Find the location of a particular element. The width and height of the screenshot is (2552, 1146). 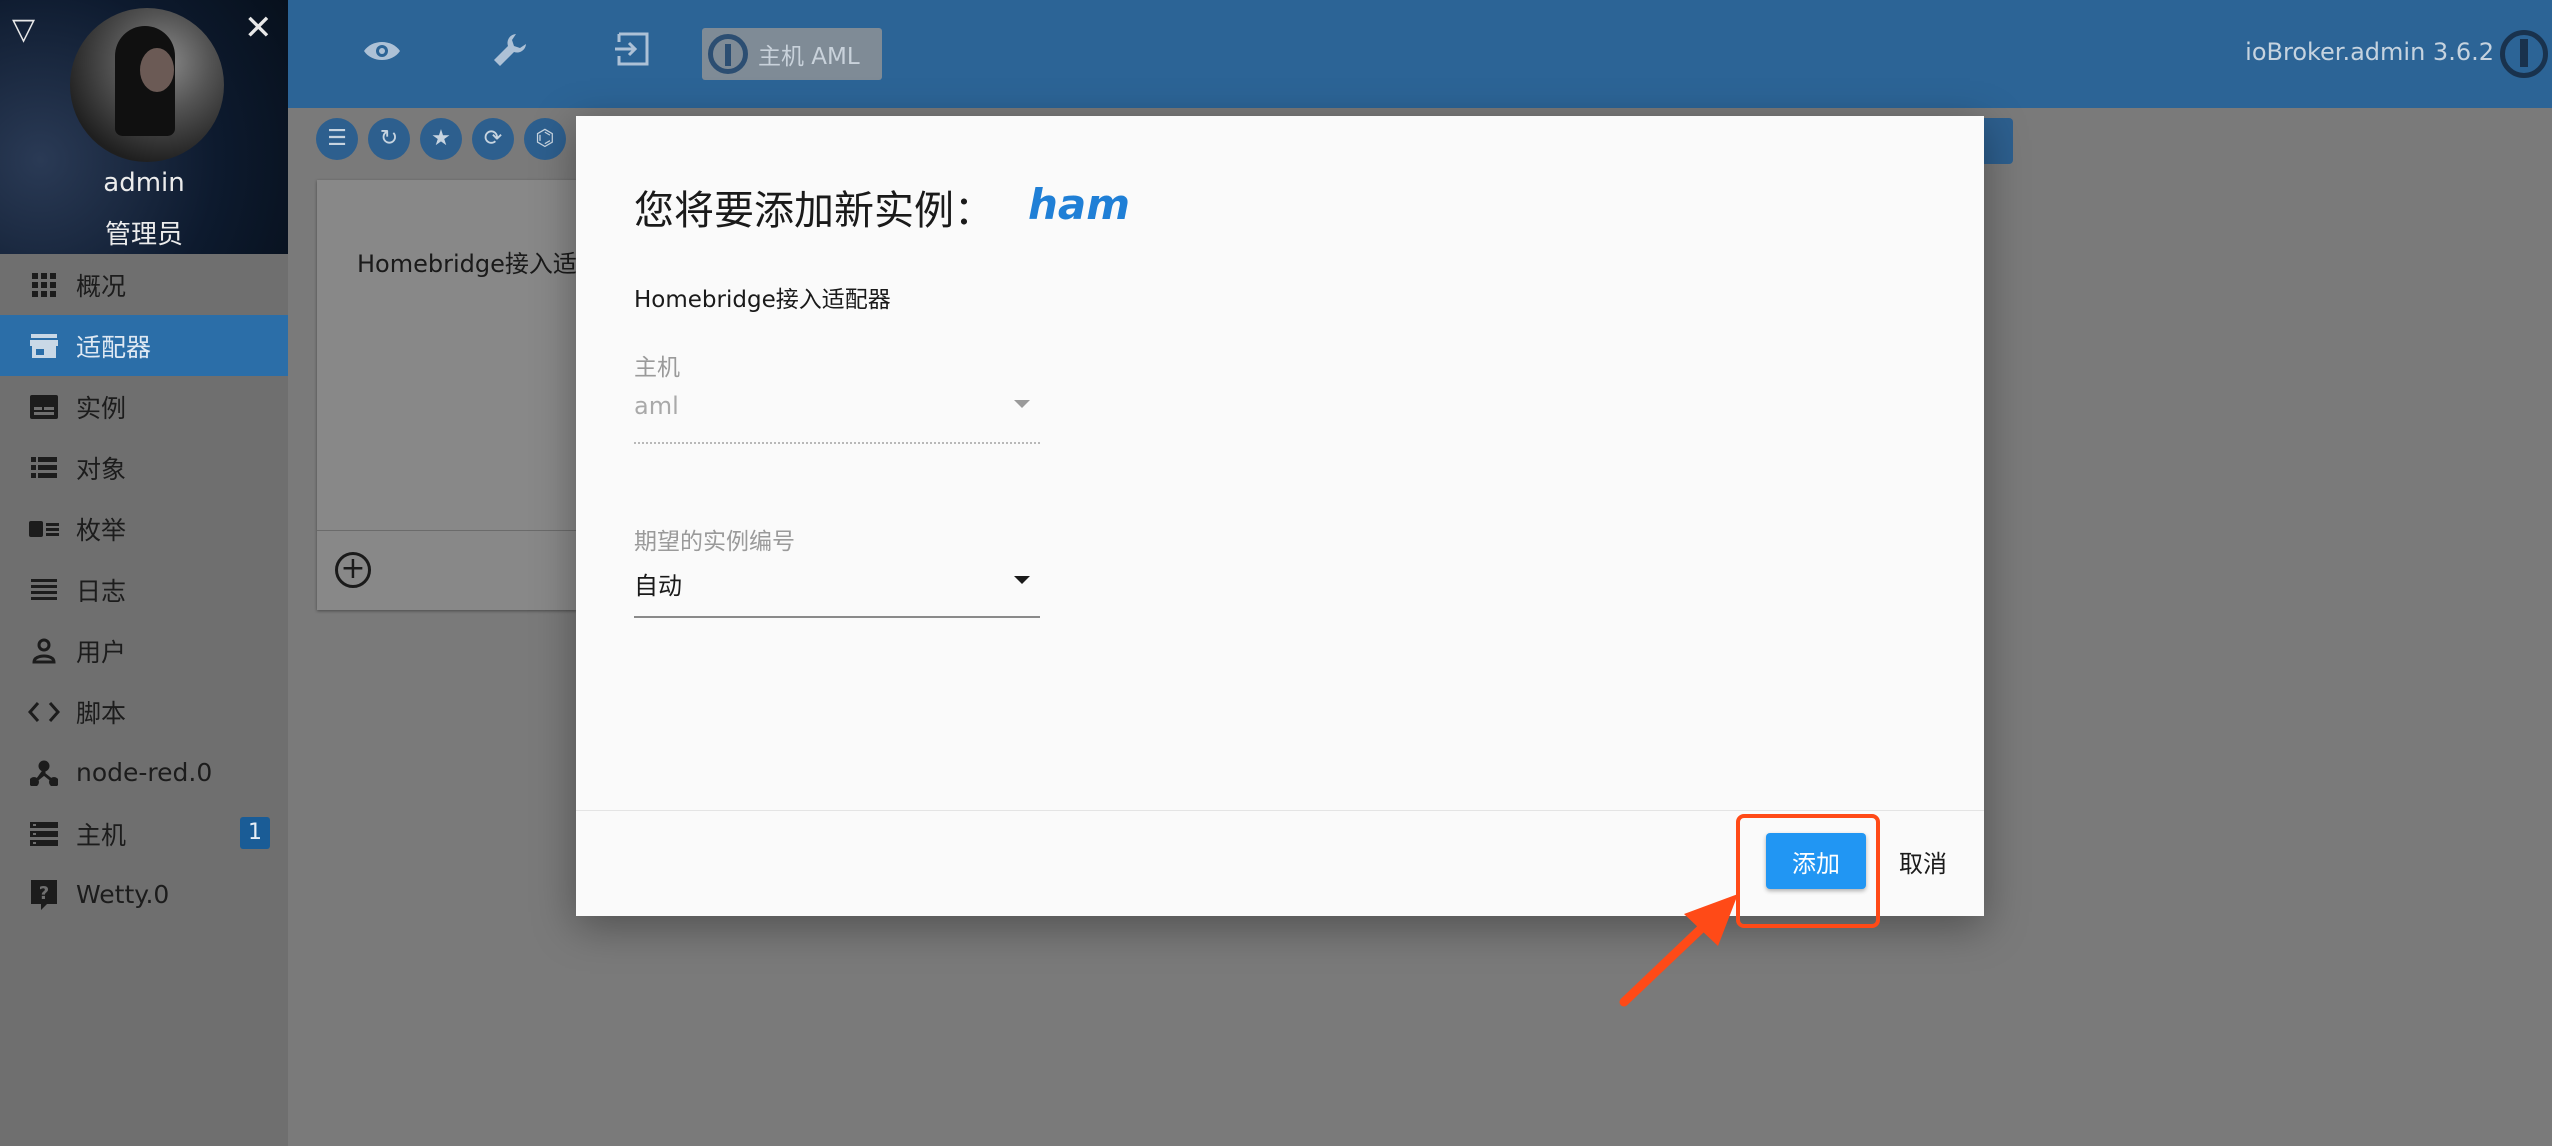

user-icon is located at coordinates (44, 651).